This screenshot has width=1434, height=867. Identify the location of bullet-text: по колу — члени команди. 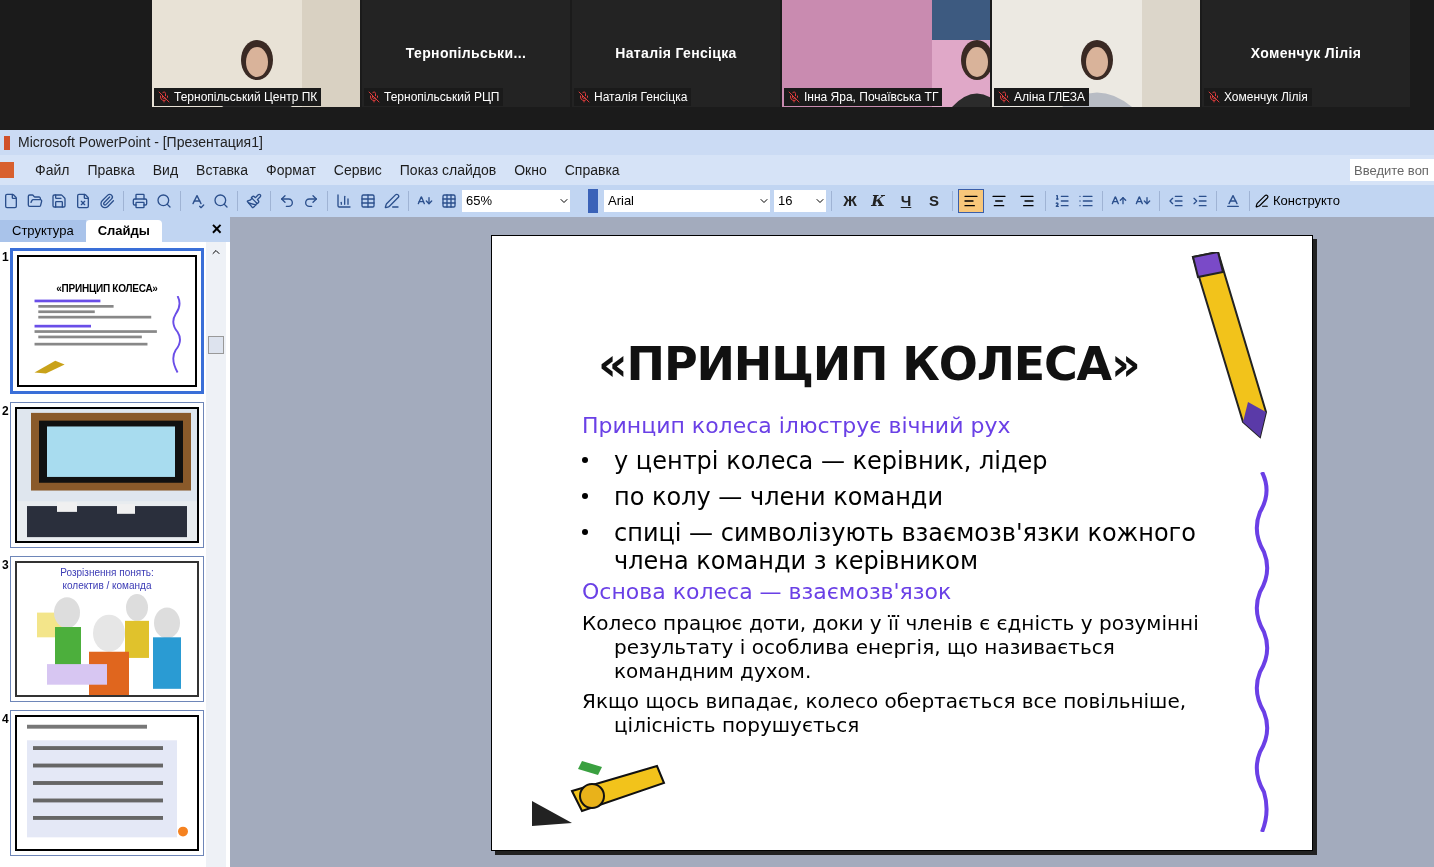
(779, 497).